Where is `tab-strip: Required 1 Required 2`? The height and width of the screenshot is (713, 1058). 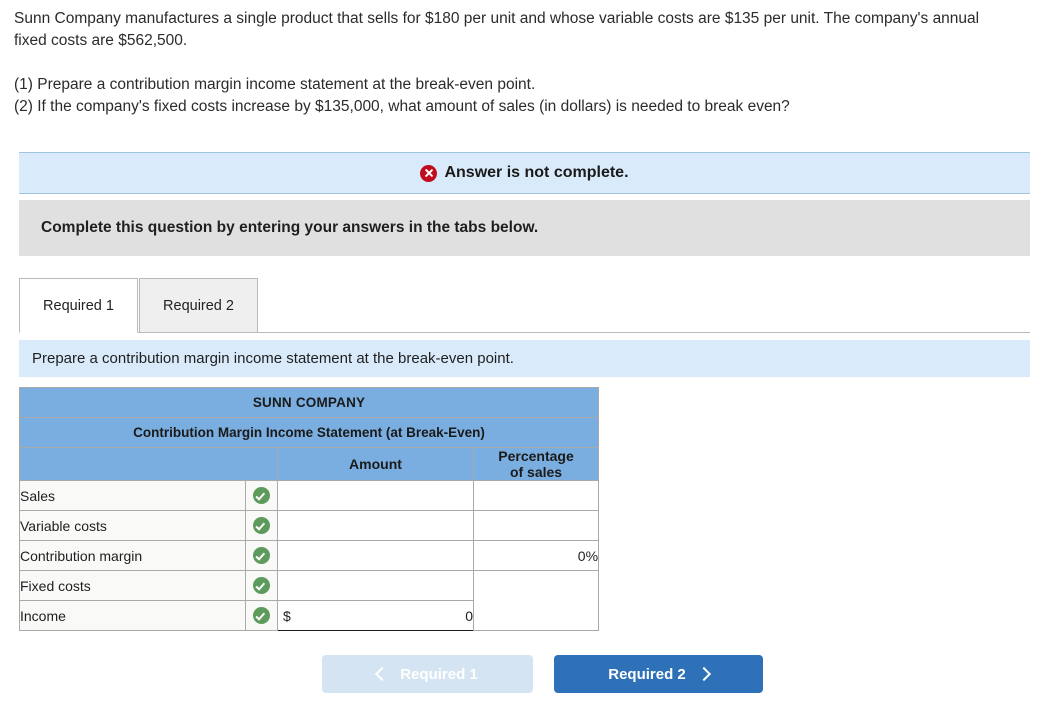 tab-strip: Required 1 Required 2 is located at coordinates (524, 305).